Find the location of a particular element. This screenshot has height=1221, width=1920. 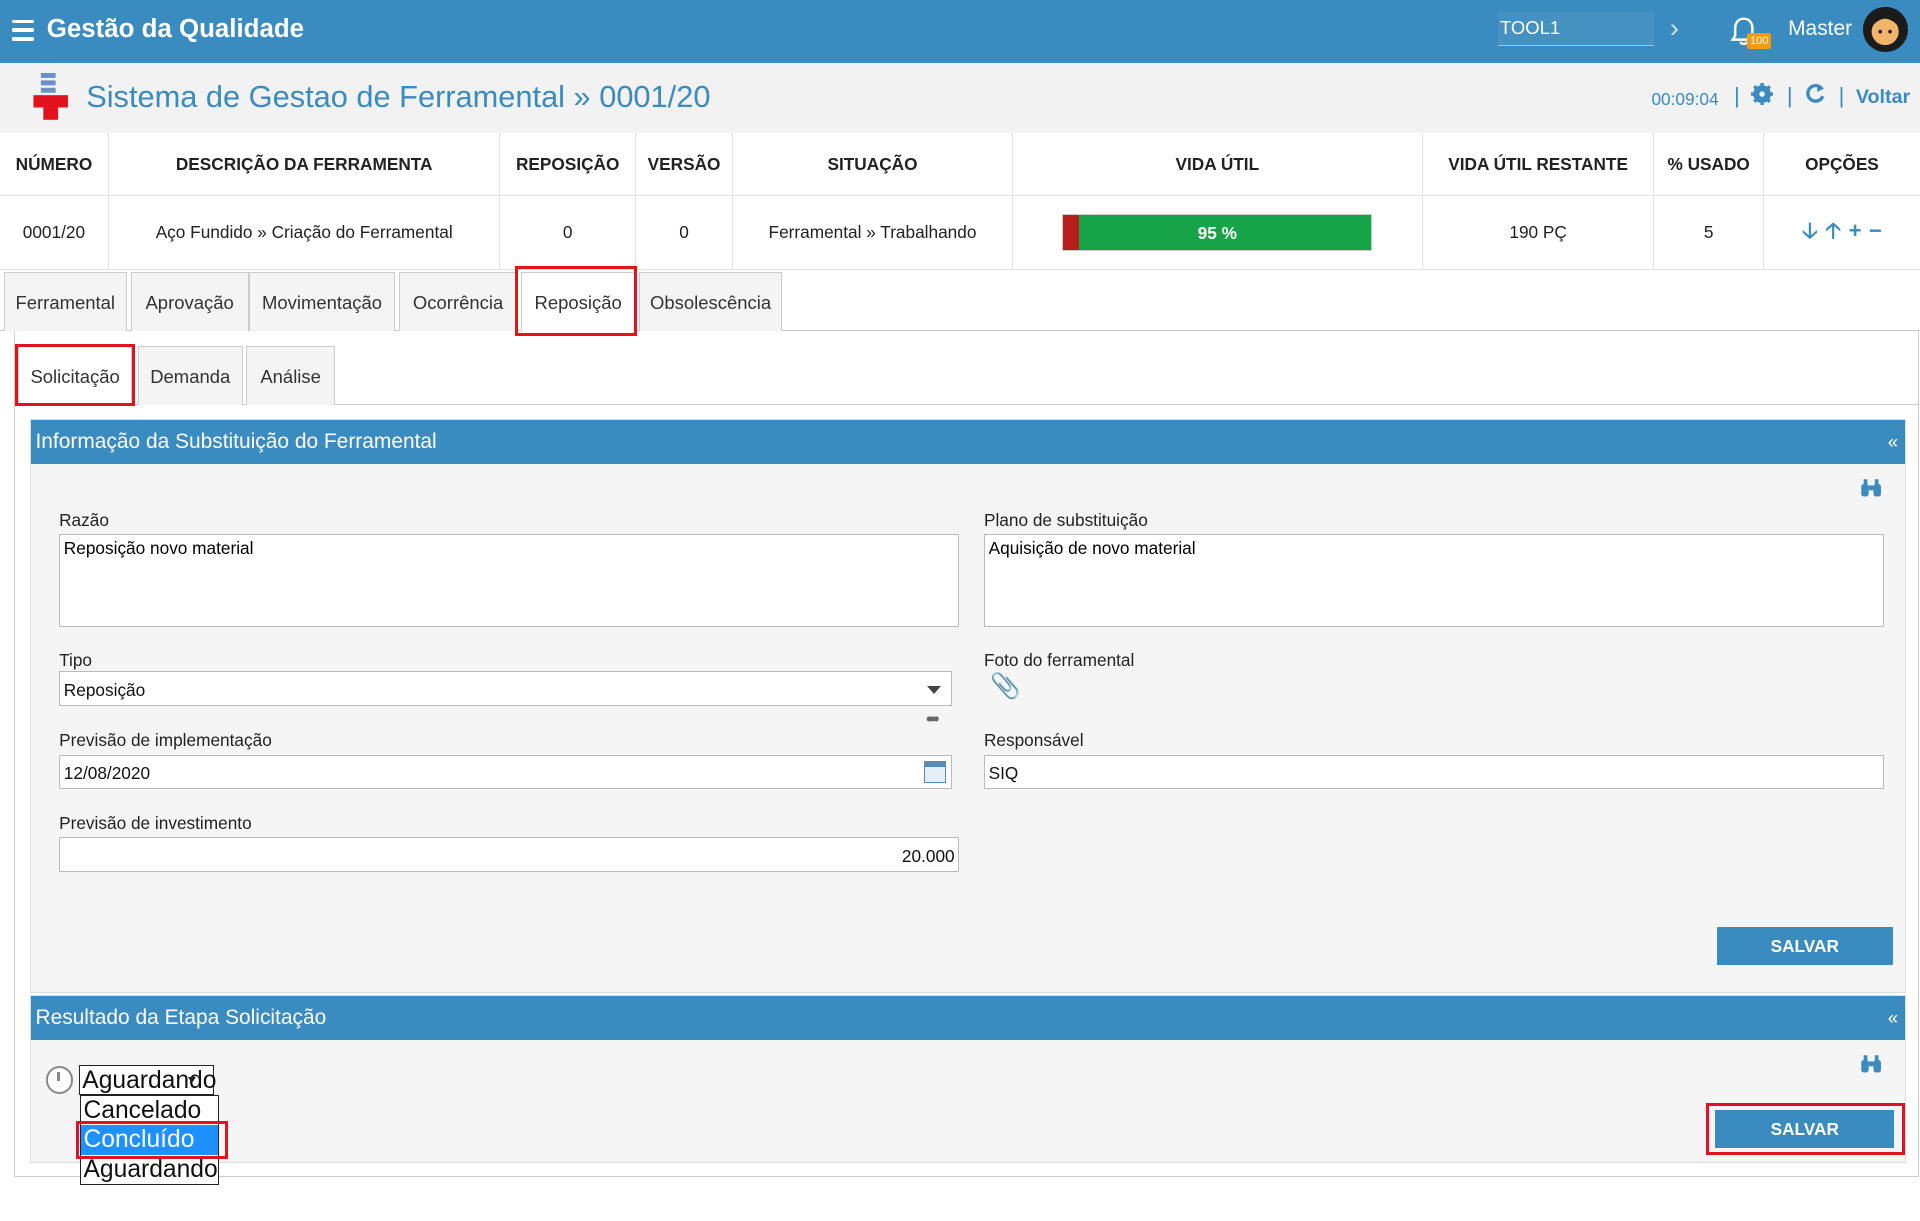

cell-opcoes: 🡣 🡡 + − is located at coordinates (1841, 233).